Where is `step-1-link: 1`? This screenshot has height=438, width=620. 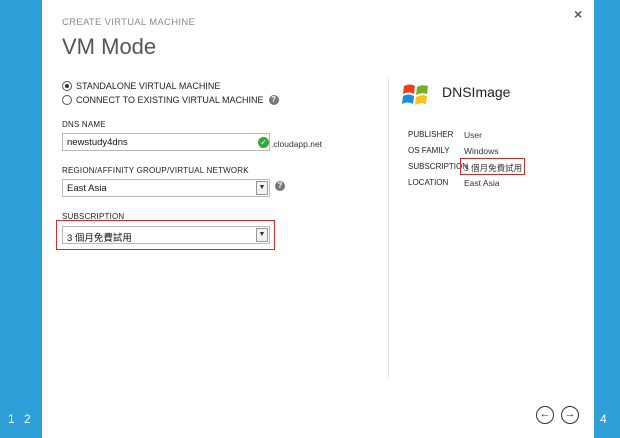
step-1-link: 1 is located at coordinates (11, 419).